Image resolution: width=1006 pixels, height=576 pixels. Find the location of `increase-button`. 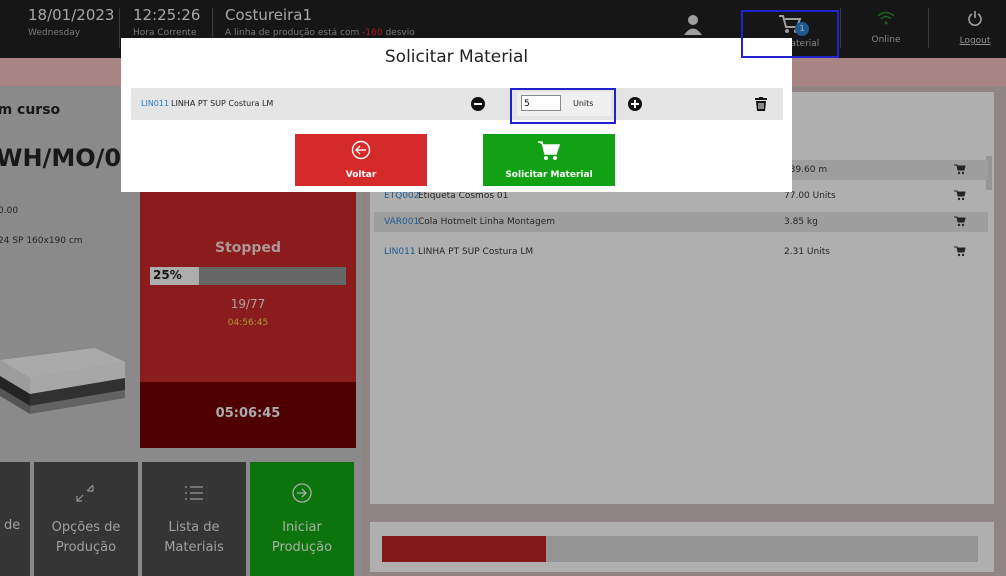

increase-button is located at coordinates (635, 104).